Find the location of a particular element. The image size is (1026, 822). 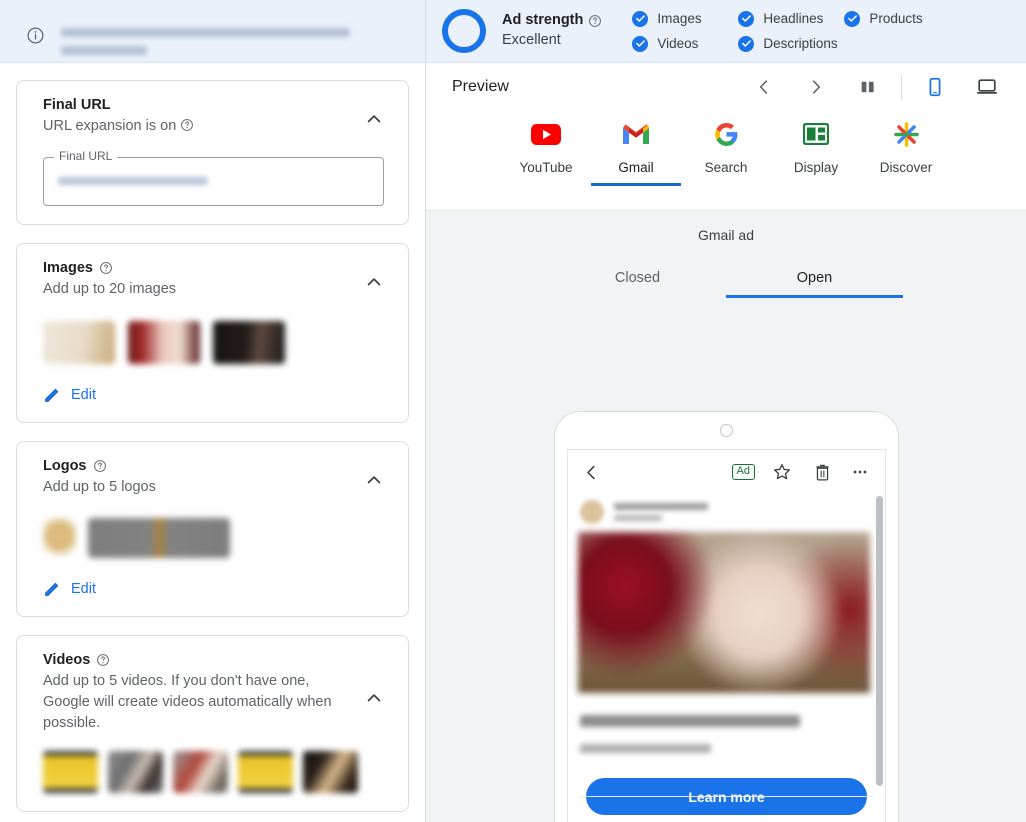

tab-label: Discover is located at coordinates (906, 167).